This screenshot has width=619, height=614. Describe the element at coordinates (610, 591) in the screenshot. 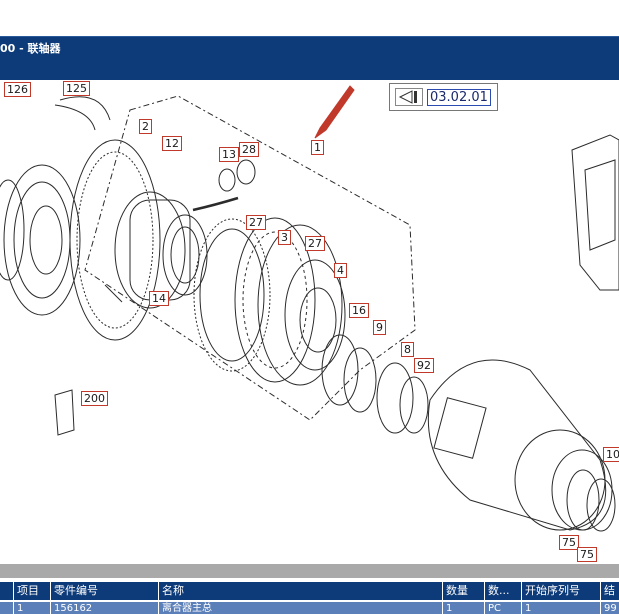

I see `column-header-end-serial: 结` at that location.